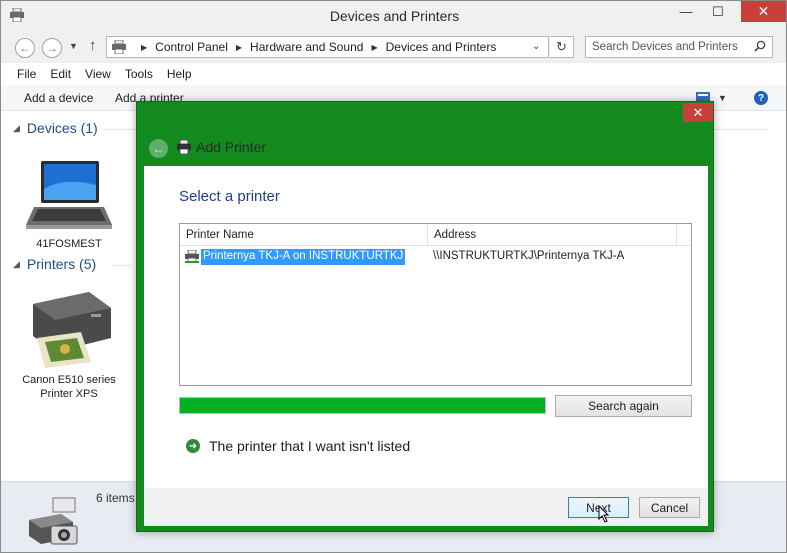 This screenshot has width=787, height=553. What do you see at coordinates (552, 235) in the screenshot?
I see `column-address: Address` at bounding box center [552, 235].